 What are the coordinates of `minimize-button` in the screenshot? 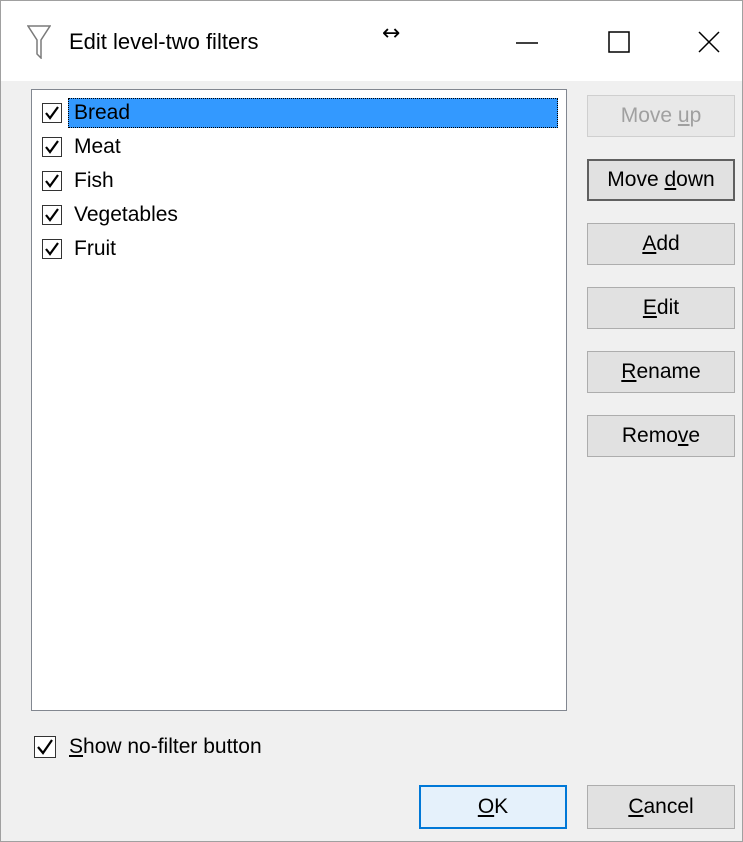 It's located at (527, 41).